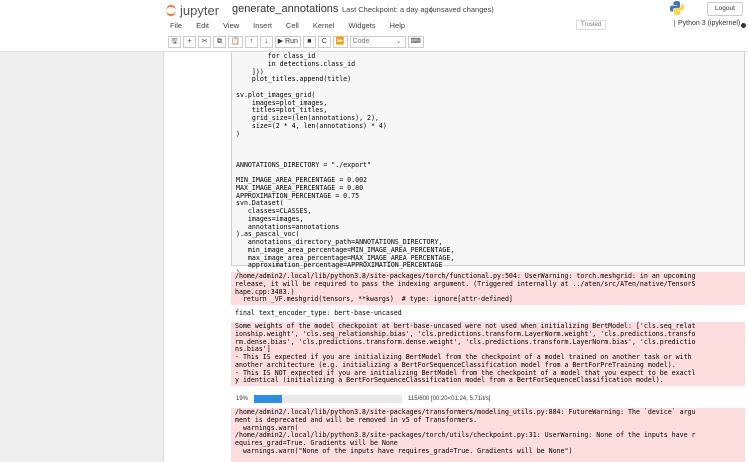 Image resolution: width=748 pixels, height=462 pixels. Describe the element at coordinates (361, 41) in the screenshot. I see `cell-type-value: Code` at that location.